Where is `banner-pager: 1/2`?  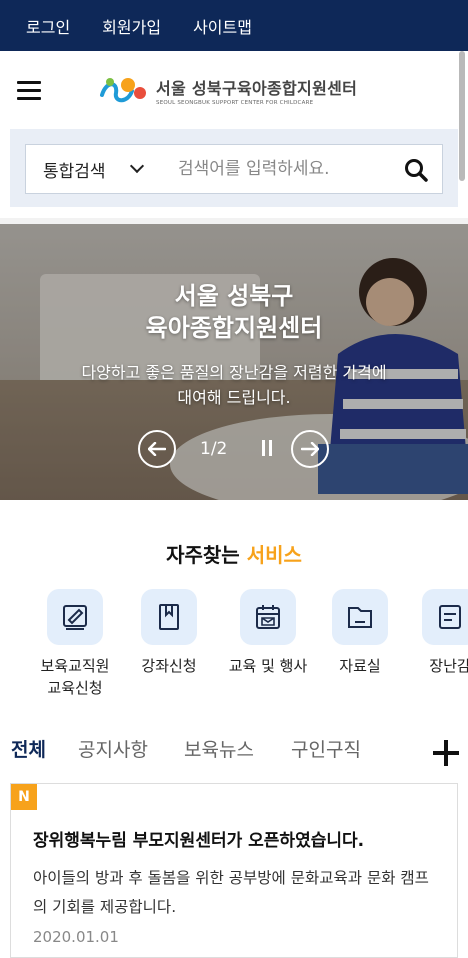 banner-pager: 1/2 is located at coordinates (214, 449).